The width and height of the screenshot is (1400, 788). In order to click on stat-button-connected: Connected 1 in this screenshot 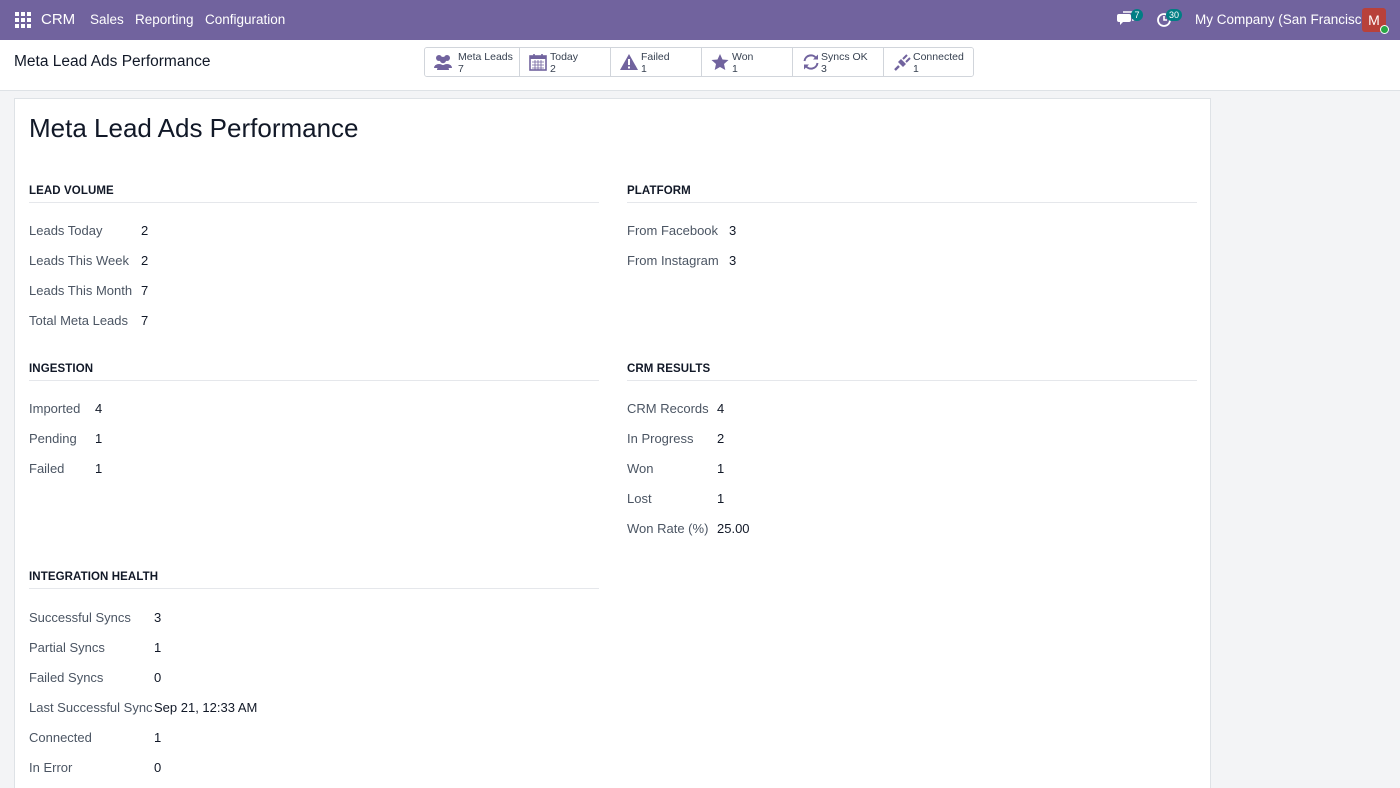, I will do `click(928, 62)`.